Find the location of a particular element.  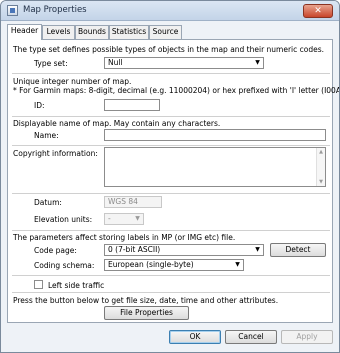

code-page-label: Code page: is located at coordinates (55, 250).